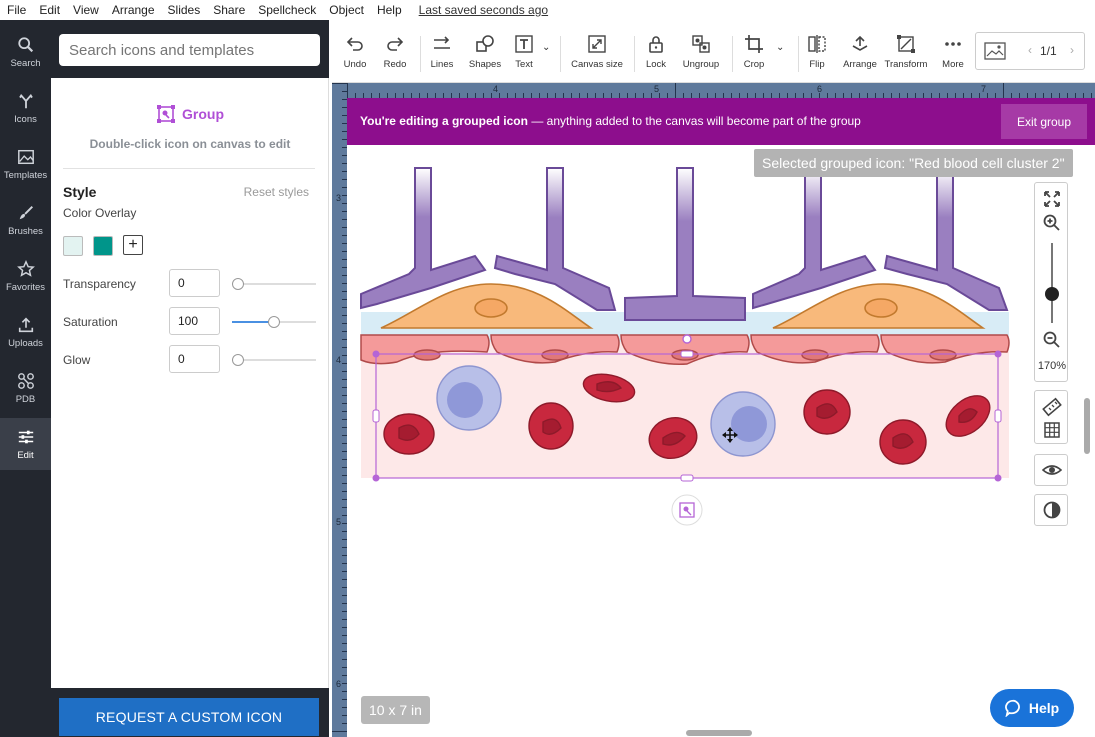  Describe the element at coordinates (25, 100) in the screenshot. I see `antibody-icon` at that location.